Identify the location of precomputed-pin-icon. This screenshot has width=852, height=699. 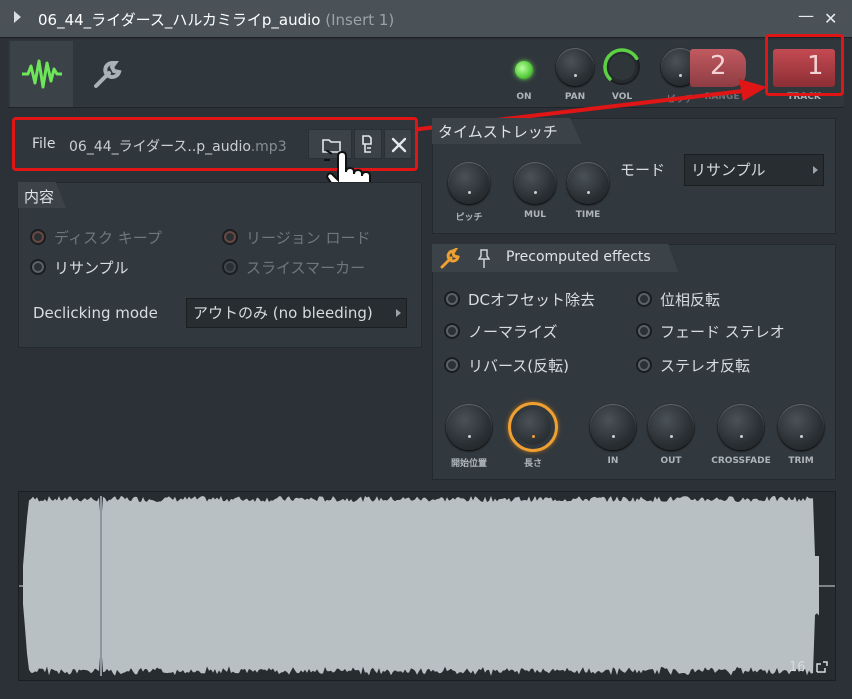
(484, 261).